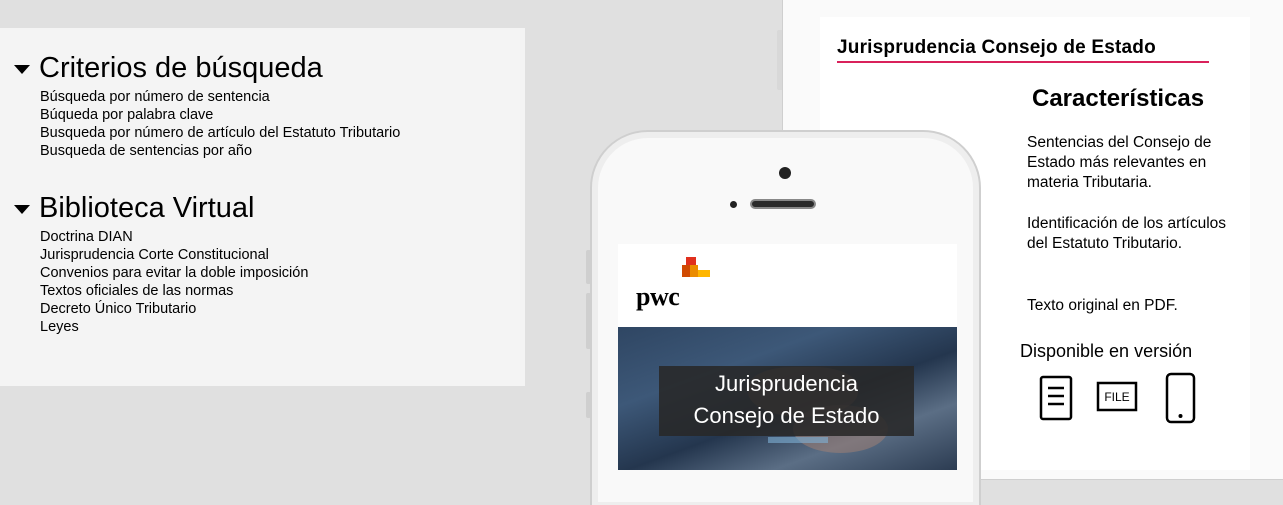  What do you see at coordinates (174, 327) in the screenshot?
I see `link-leyes: Leyes` at bounding box center [174, 327].